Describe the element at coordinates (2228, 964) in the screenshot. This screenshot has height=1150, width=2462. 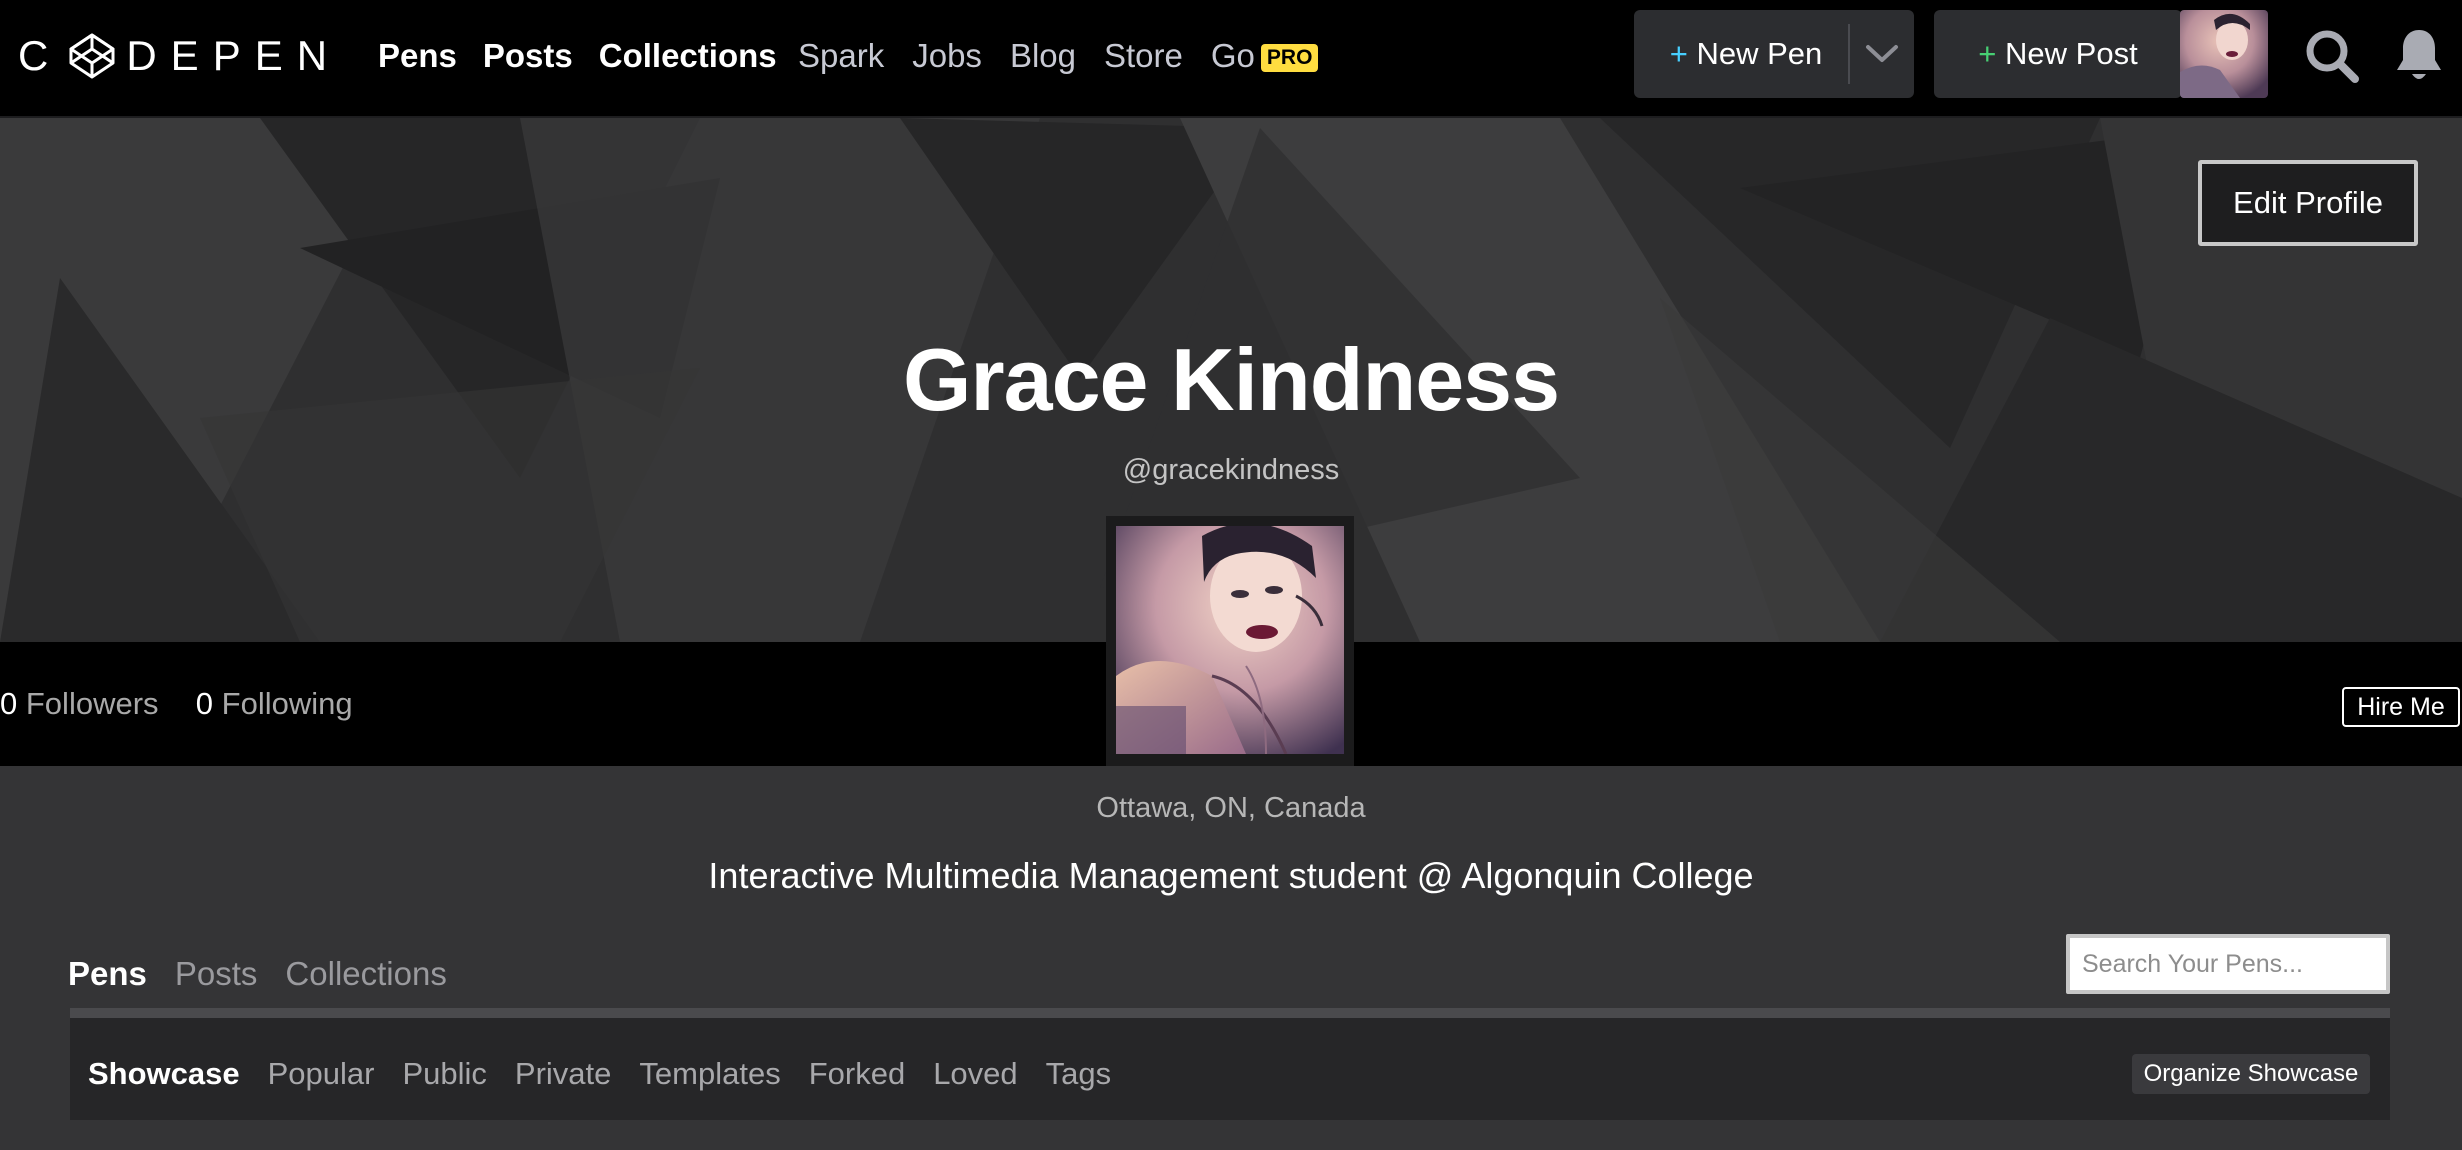
I see `search-pens-input` at that location.